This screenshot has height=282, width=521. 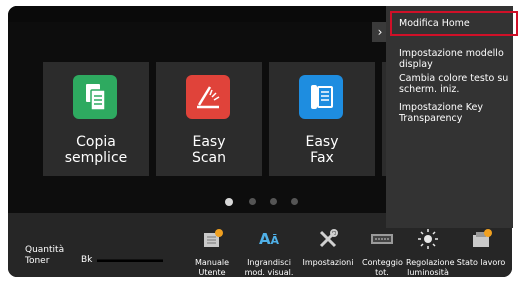 I want to click on tile-label-line2: Scan, so click(x=209, y=158).